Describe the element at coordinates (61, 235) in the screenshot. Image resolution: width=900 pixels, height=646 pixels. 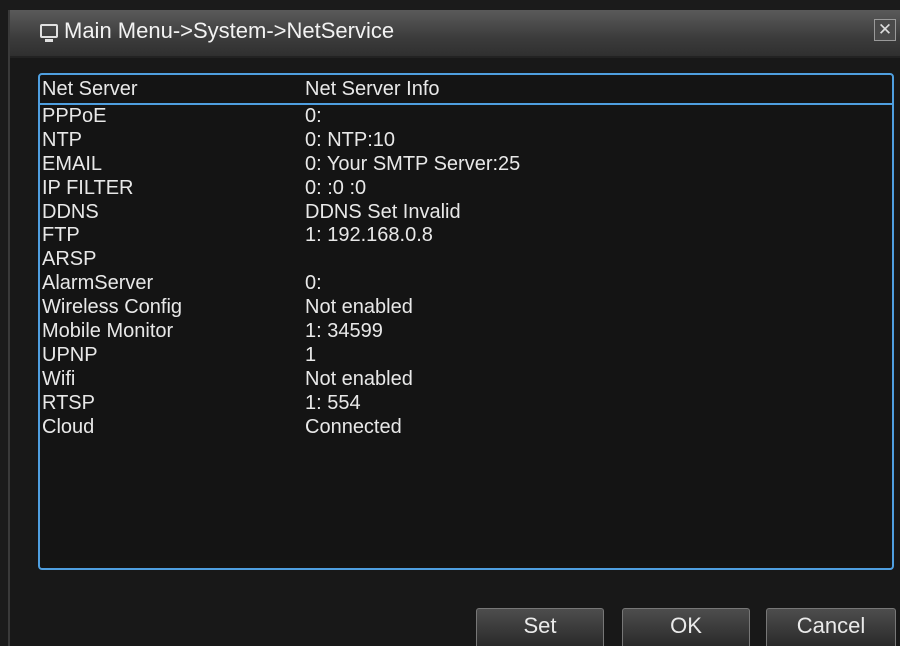
I see `net-server-name: FTP` at that location.